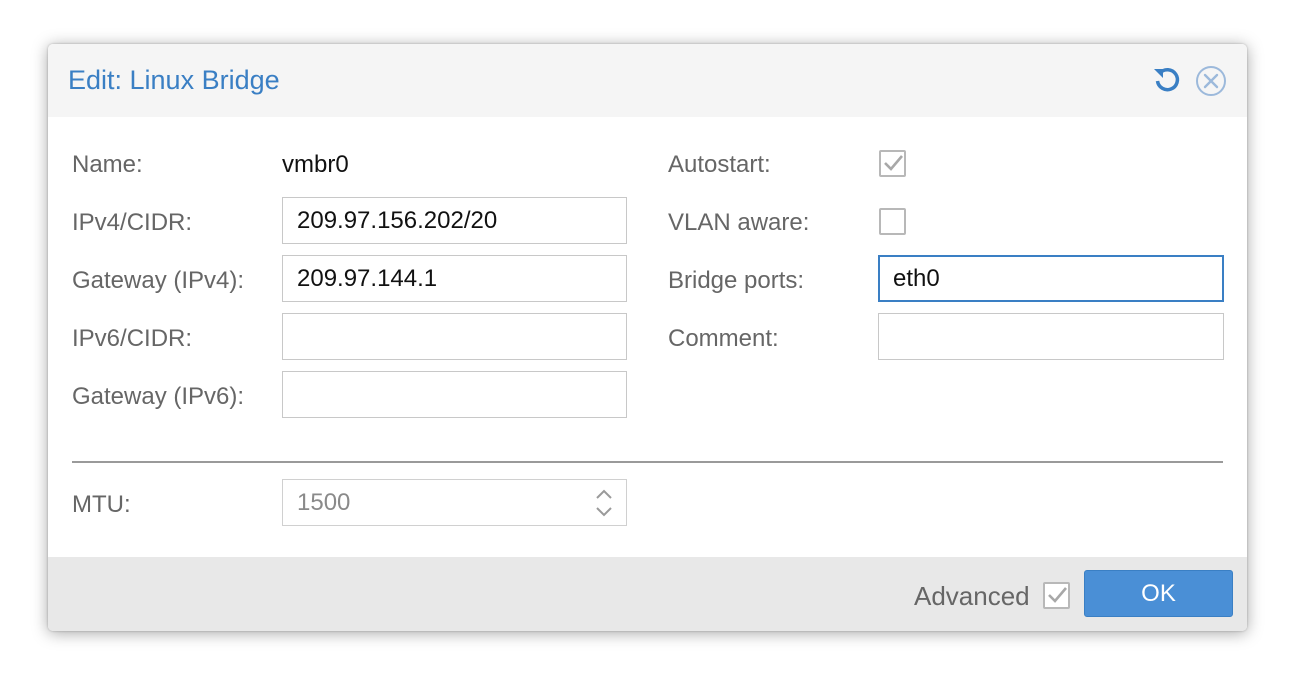  Describe the element at coordinates (1167, 82) in the screenshot. I see `reset-icon` at that location.